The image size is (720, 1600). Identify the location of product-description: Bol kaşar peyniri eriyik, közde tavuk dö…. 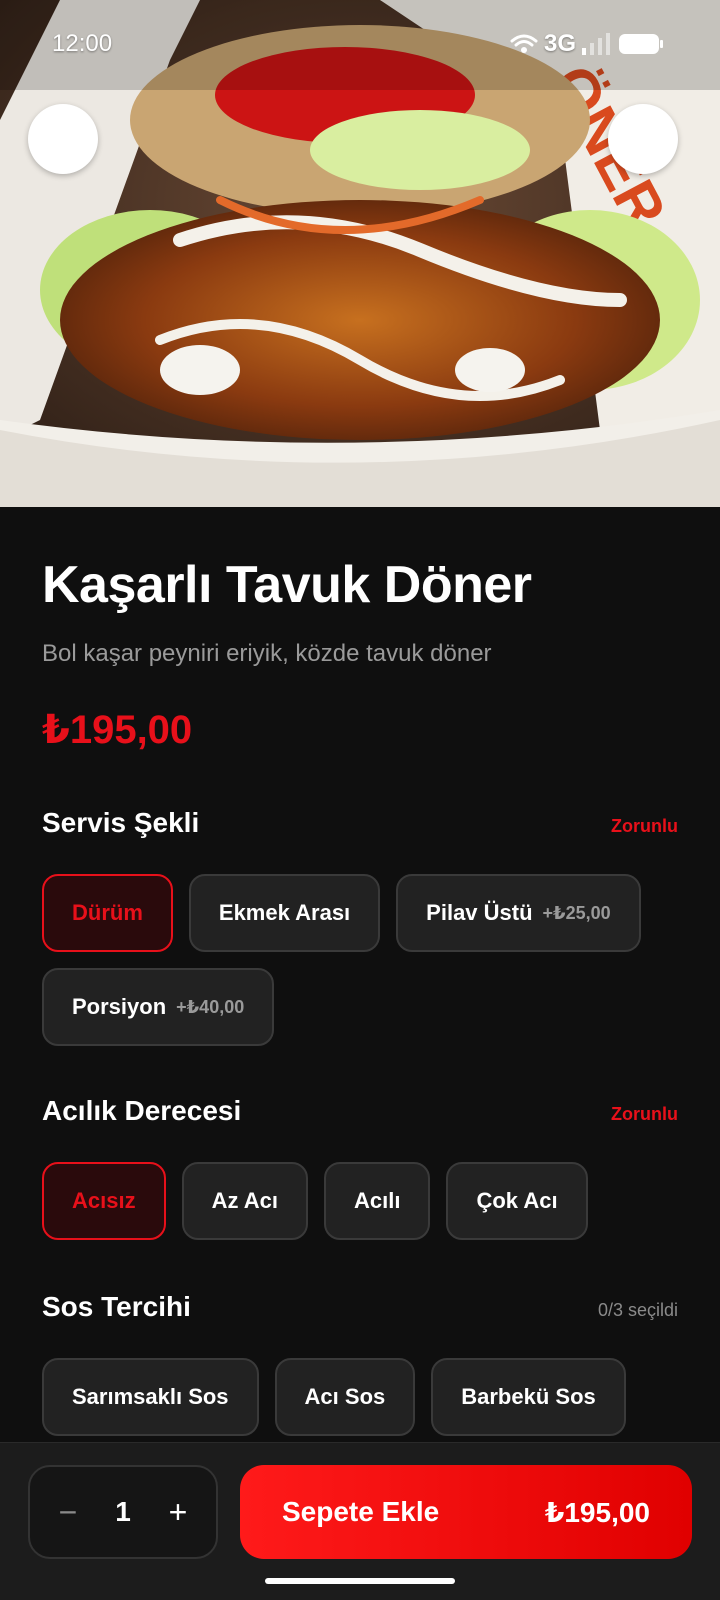
(267, 653).